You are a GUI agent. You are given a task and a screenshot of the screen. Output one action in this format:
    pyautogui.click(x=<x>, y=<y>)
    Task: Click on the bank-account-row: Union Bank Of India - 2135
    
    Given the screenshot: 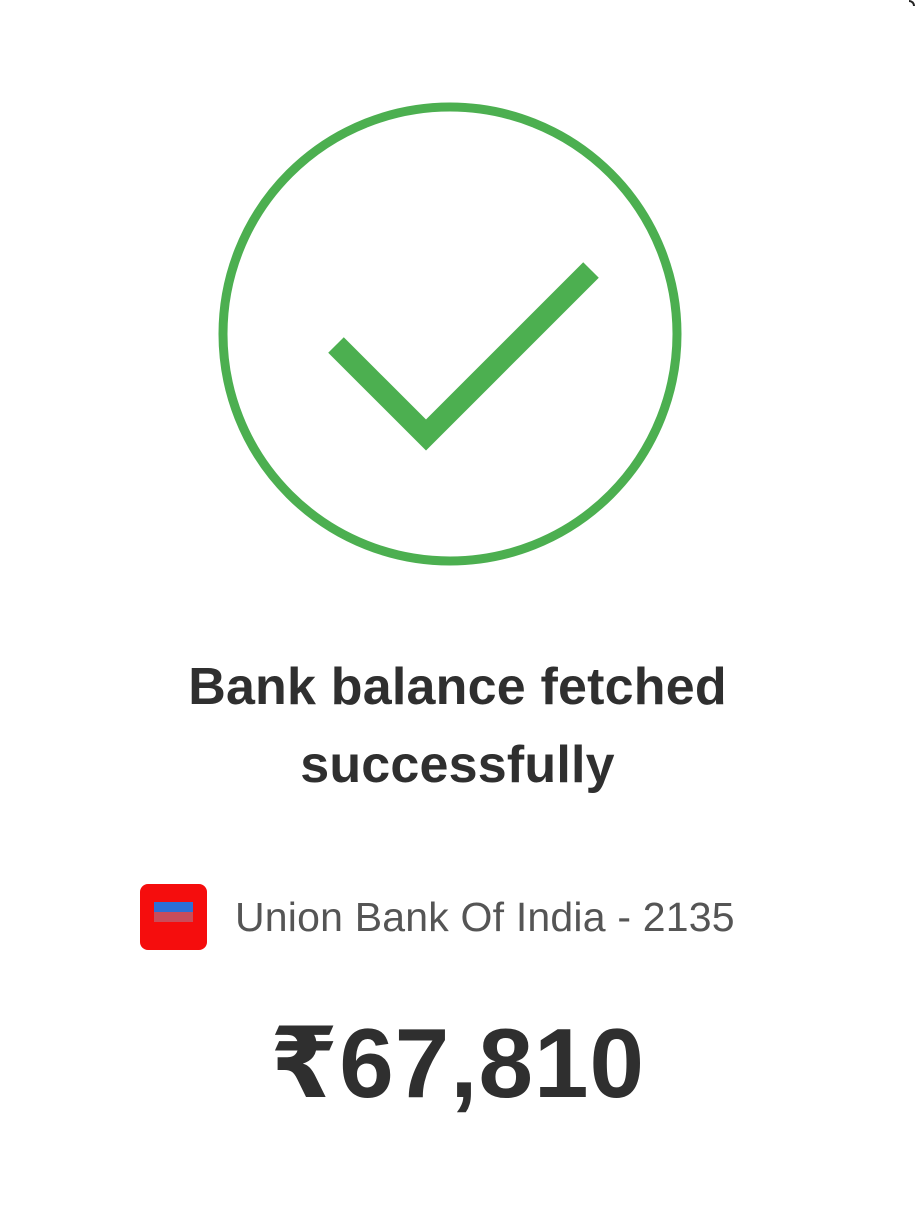 What is the action you would take?
    pyautogui.click(x=437, y=917)
    